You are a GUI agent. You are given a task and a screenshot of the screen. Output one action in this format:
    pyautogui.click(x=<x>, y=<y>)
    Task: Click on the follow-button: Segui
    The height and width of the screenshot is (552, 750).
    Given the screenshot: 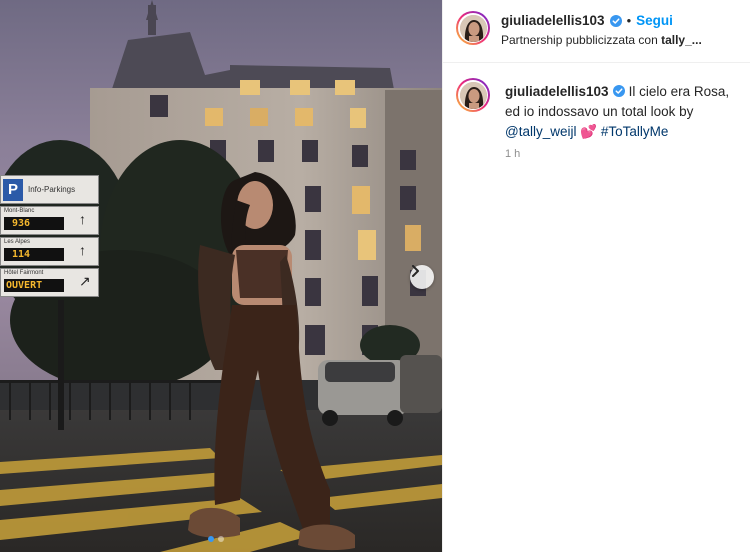 What is the action you would take?
    pyautogui.click(x=654, y=20)
    